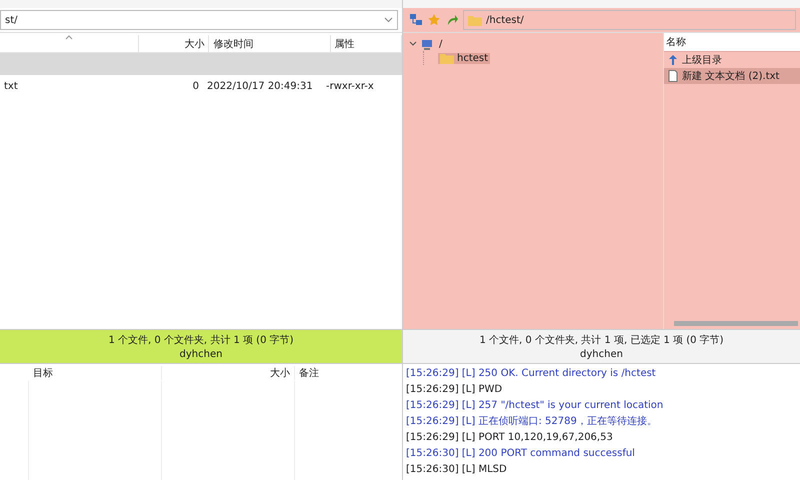 The height and width of the screenshot is (480, 800). What do you see at coordinates (201, 86) in the screenshot?
I see `file-row: txt 0 2022/10/17 20:49:31 -rwxr-xr-x` at bounding box center [201, 86].